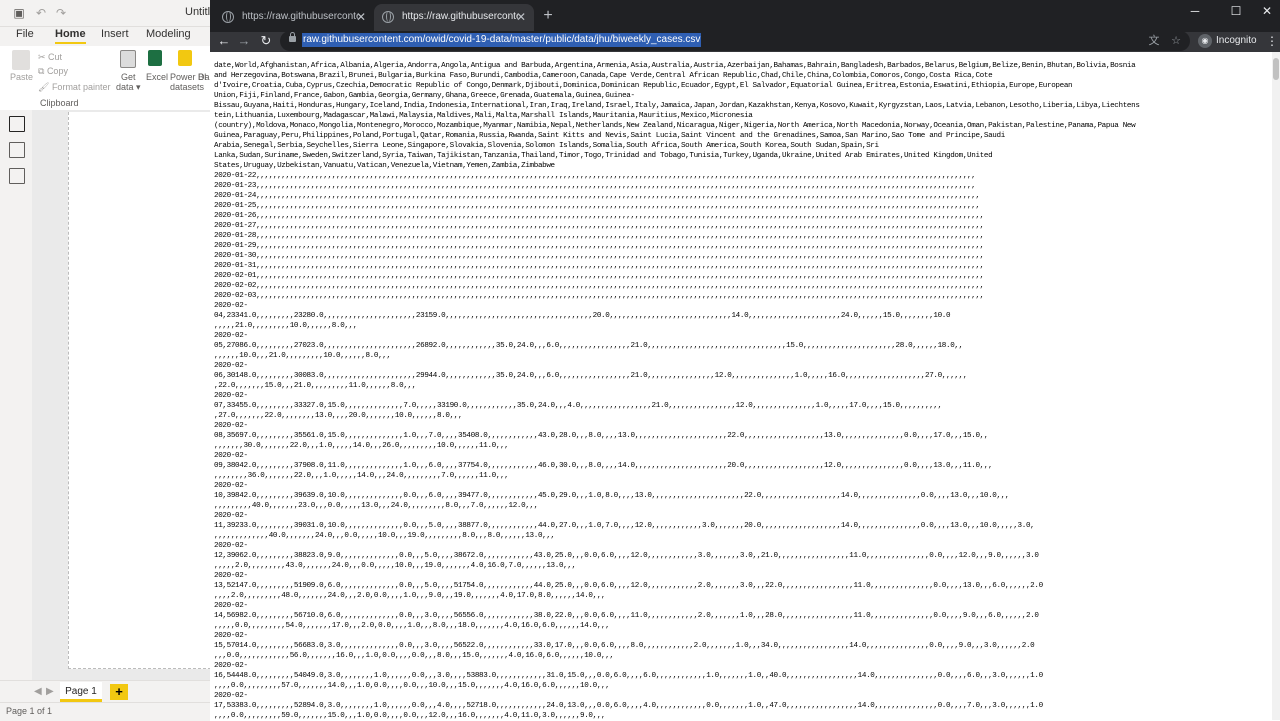  What do you see at coordinates (1272, 41) in the screenshot?
I see `more-menu-icon: ⋮` at bounding box center [1272, 41].